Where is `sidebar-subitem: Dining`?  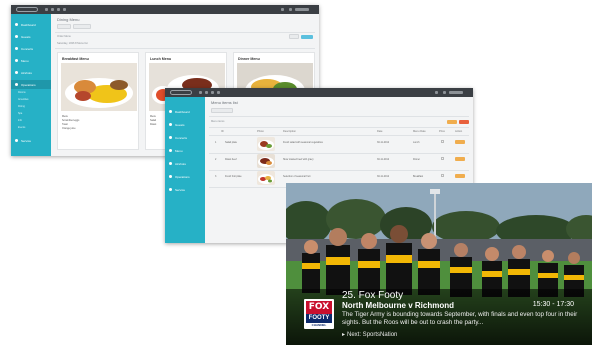 sidebar-subitem: Dining is located at coordinates (21, 107).